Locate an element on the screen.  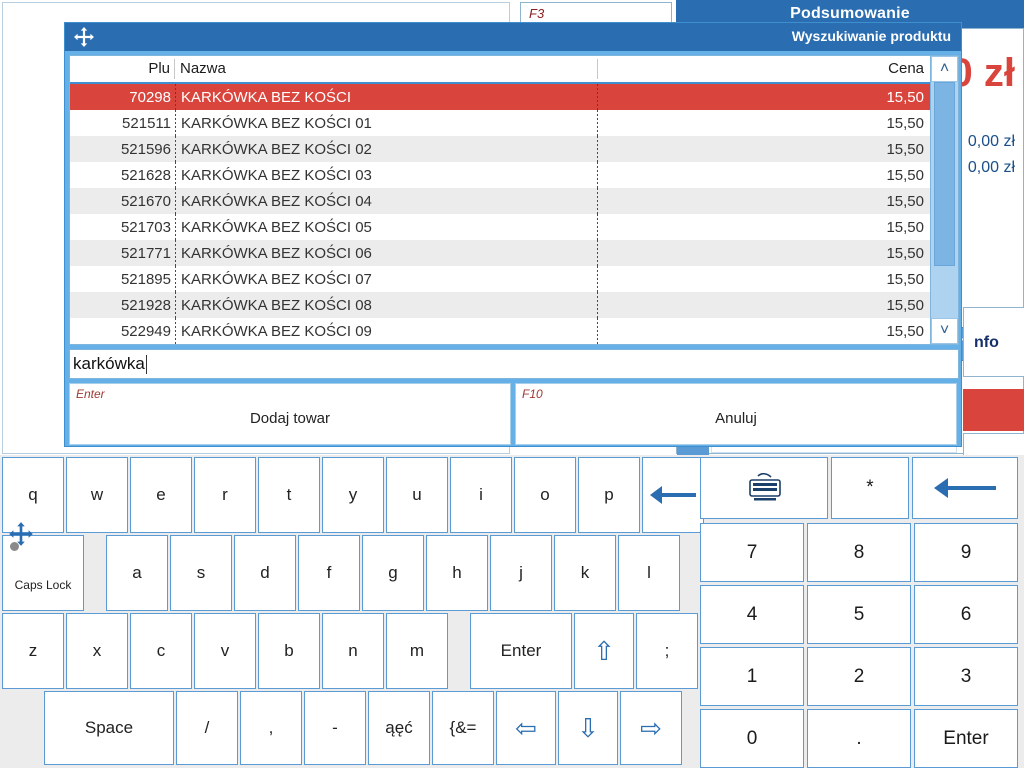
table-row: 521670 KARKÓWKA BEZ KOŚCI 04 15,50 is located at coordinates (500, 201).